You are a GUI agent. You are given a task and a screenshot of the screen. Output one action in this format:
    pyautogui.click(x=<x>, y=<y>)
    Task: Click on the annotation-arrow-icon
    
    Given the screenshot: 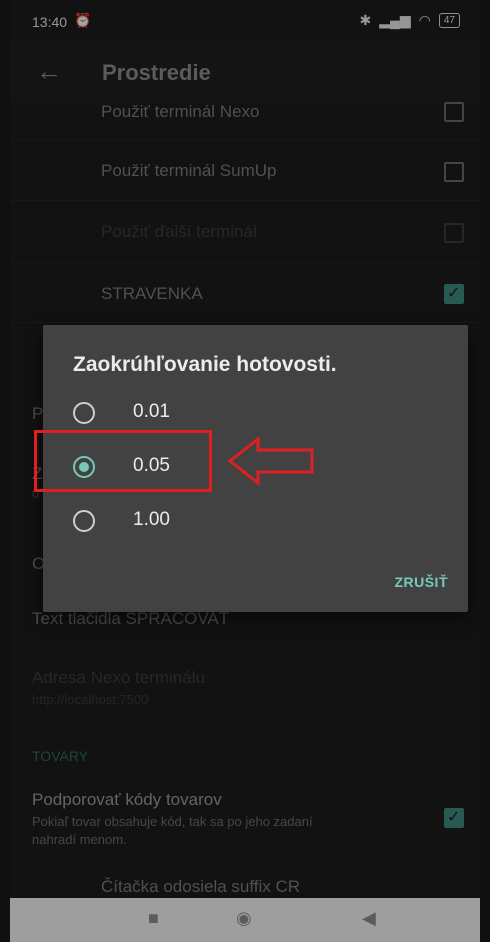 What is the action you would take?
    pyautogui.click(x=271, y=461)
    